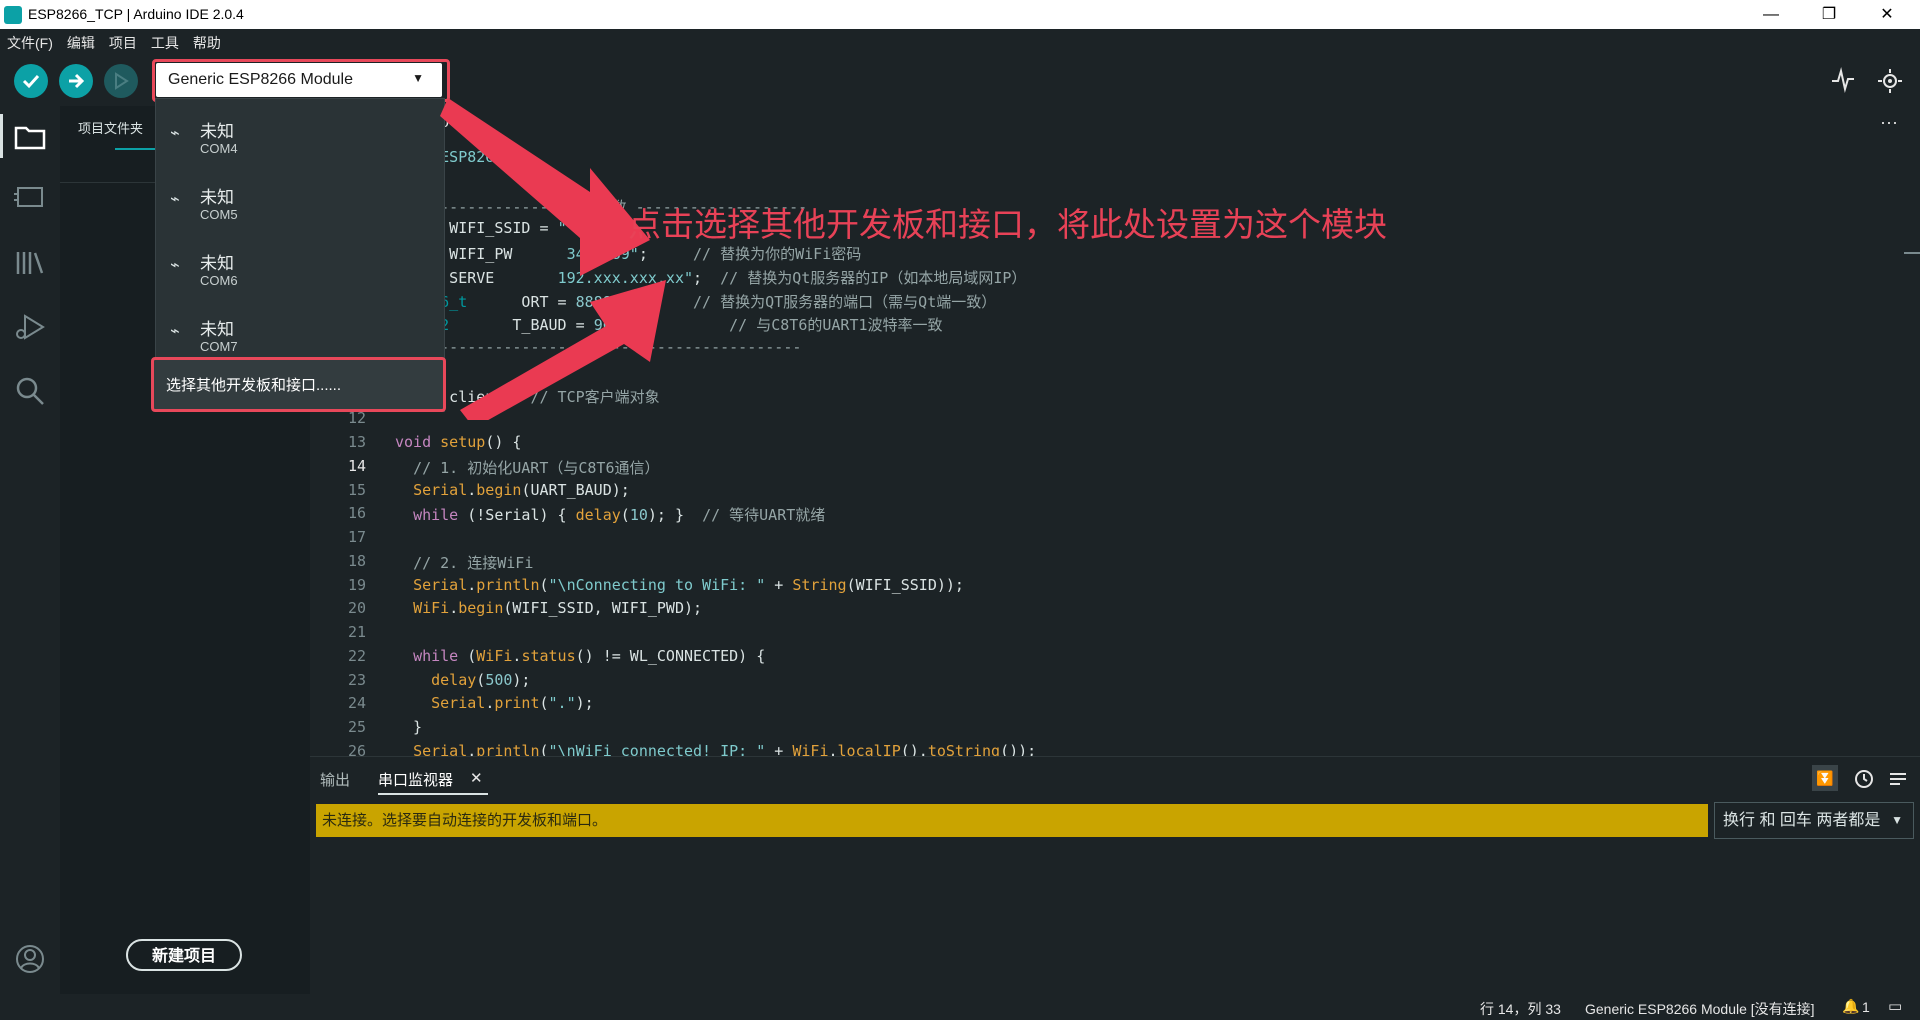 The height and width of the screenshot is (1020, 1920). I want to click on autoscroll-icon: ⏬, so click(1825, 778).